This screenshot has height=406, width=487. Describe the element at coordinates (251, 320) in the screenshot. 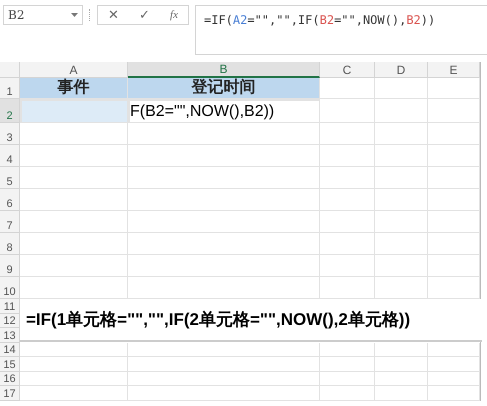

I see `annotation-text: =IF(1单元格="","",IF(2单元格="",NOW(),2单元格))` at that location.